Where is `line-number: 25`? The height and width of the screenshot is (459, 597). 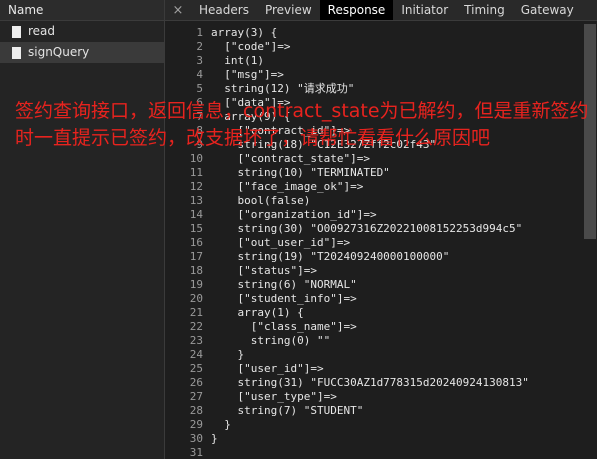 line-number: 25 is located at coordinates (196, 368).